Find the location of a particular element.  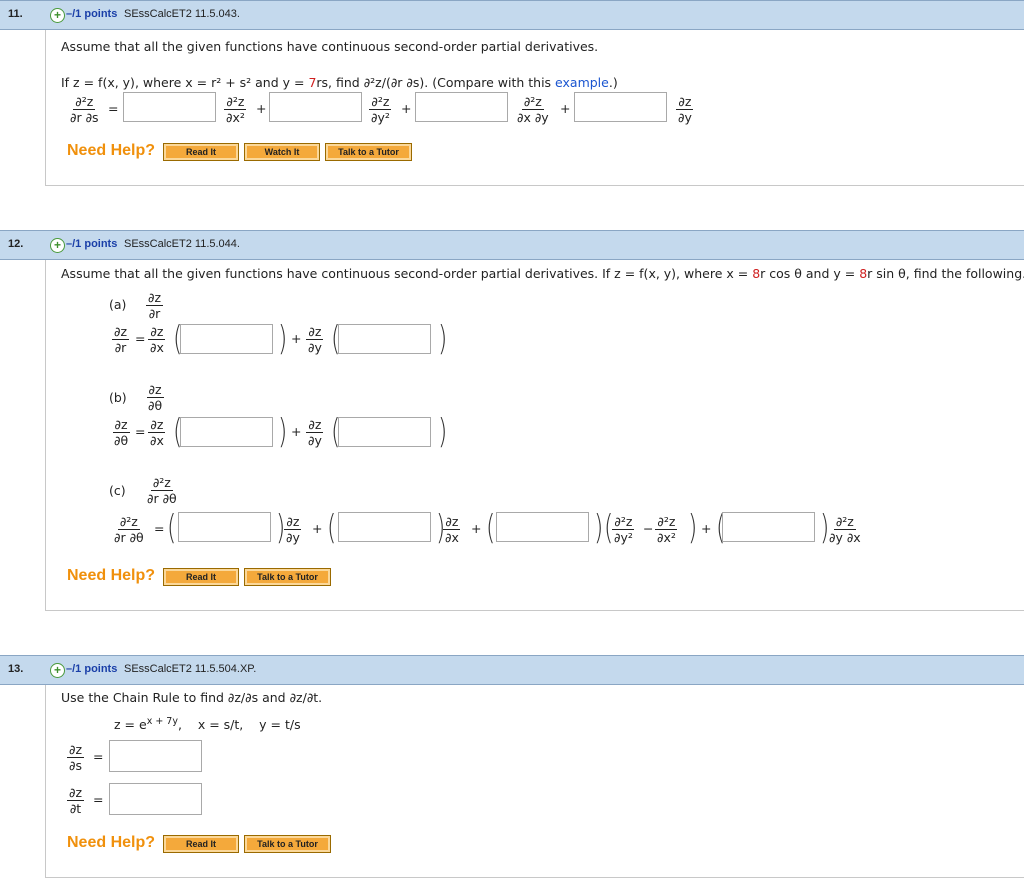

lhs-fraction: ∂²z ∂r ∂s is located at coordinates (84, 109).